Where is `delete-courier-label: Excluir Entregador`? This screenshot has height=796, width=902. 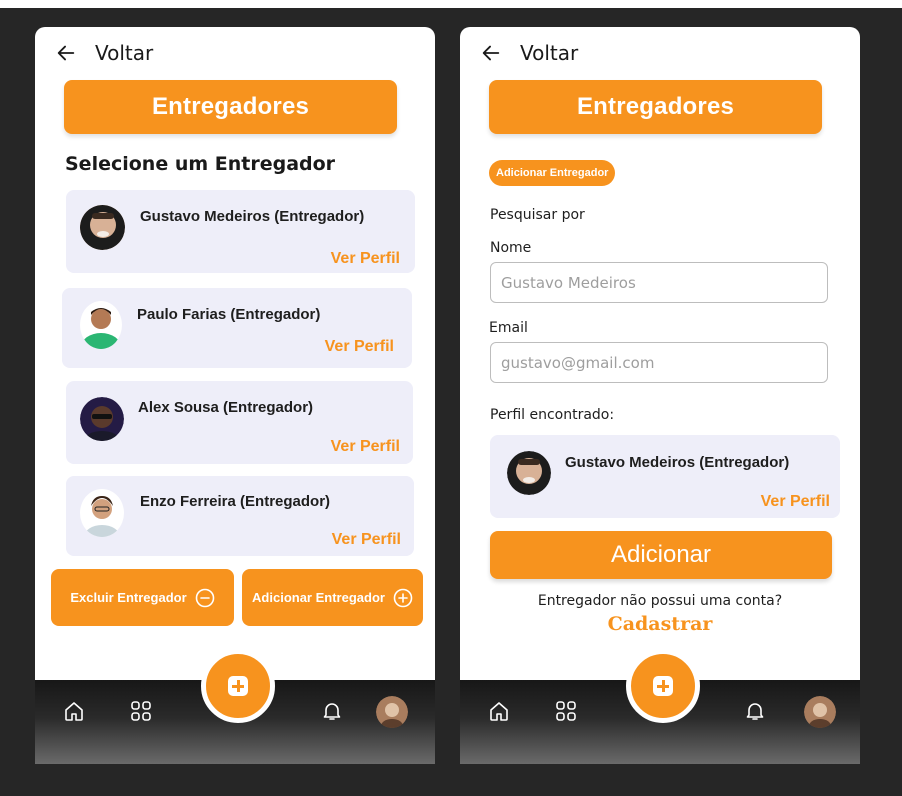
delete-courier-label: Excluir Entregador is located at coordinates (128, 597).